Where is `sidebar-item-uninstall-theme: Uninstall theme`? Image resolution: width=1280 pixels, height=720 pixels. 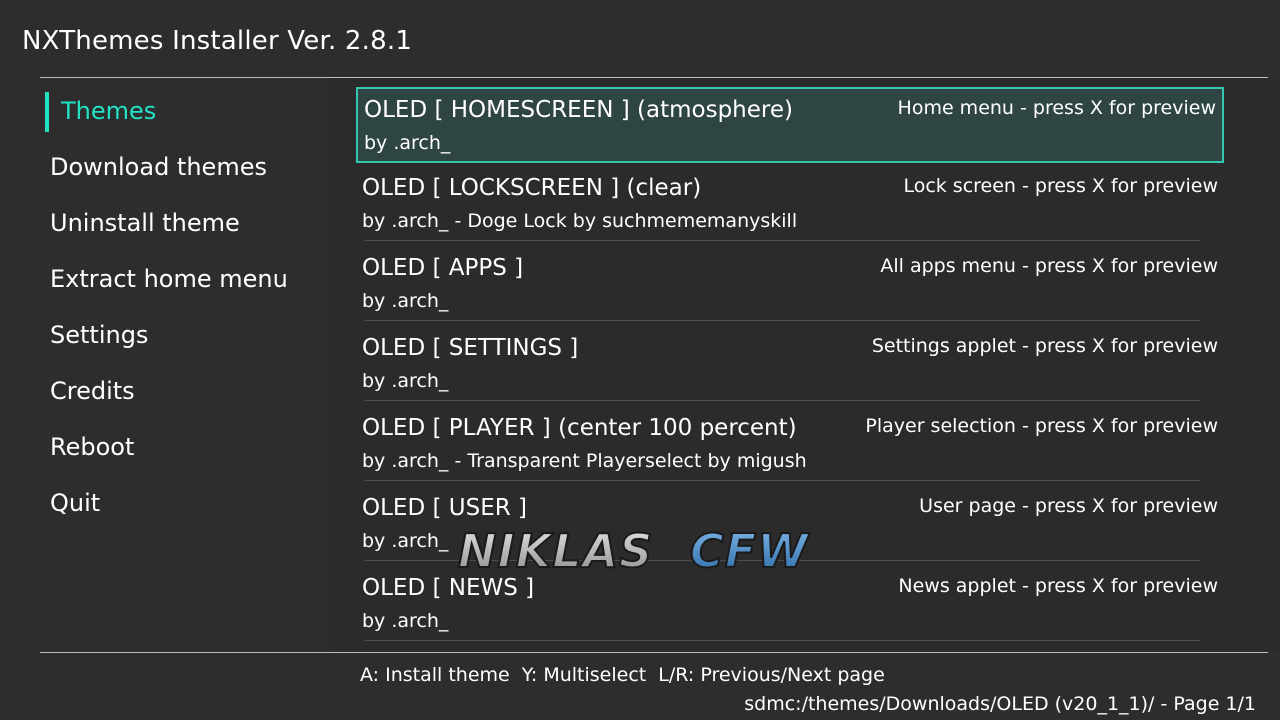
sidebar-item-uninstall-theme: Uninstall theme is located at coordinates (145, 223).